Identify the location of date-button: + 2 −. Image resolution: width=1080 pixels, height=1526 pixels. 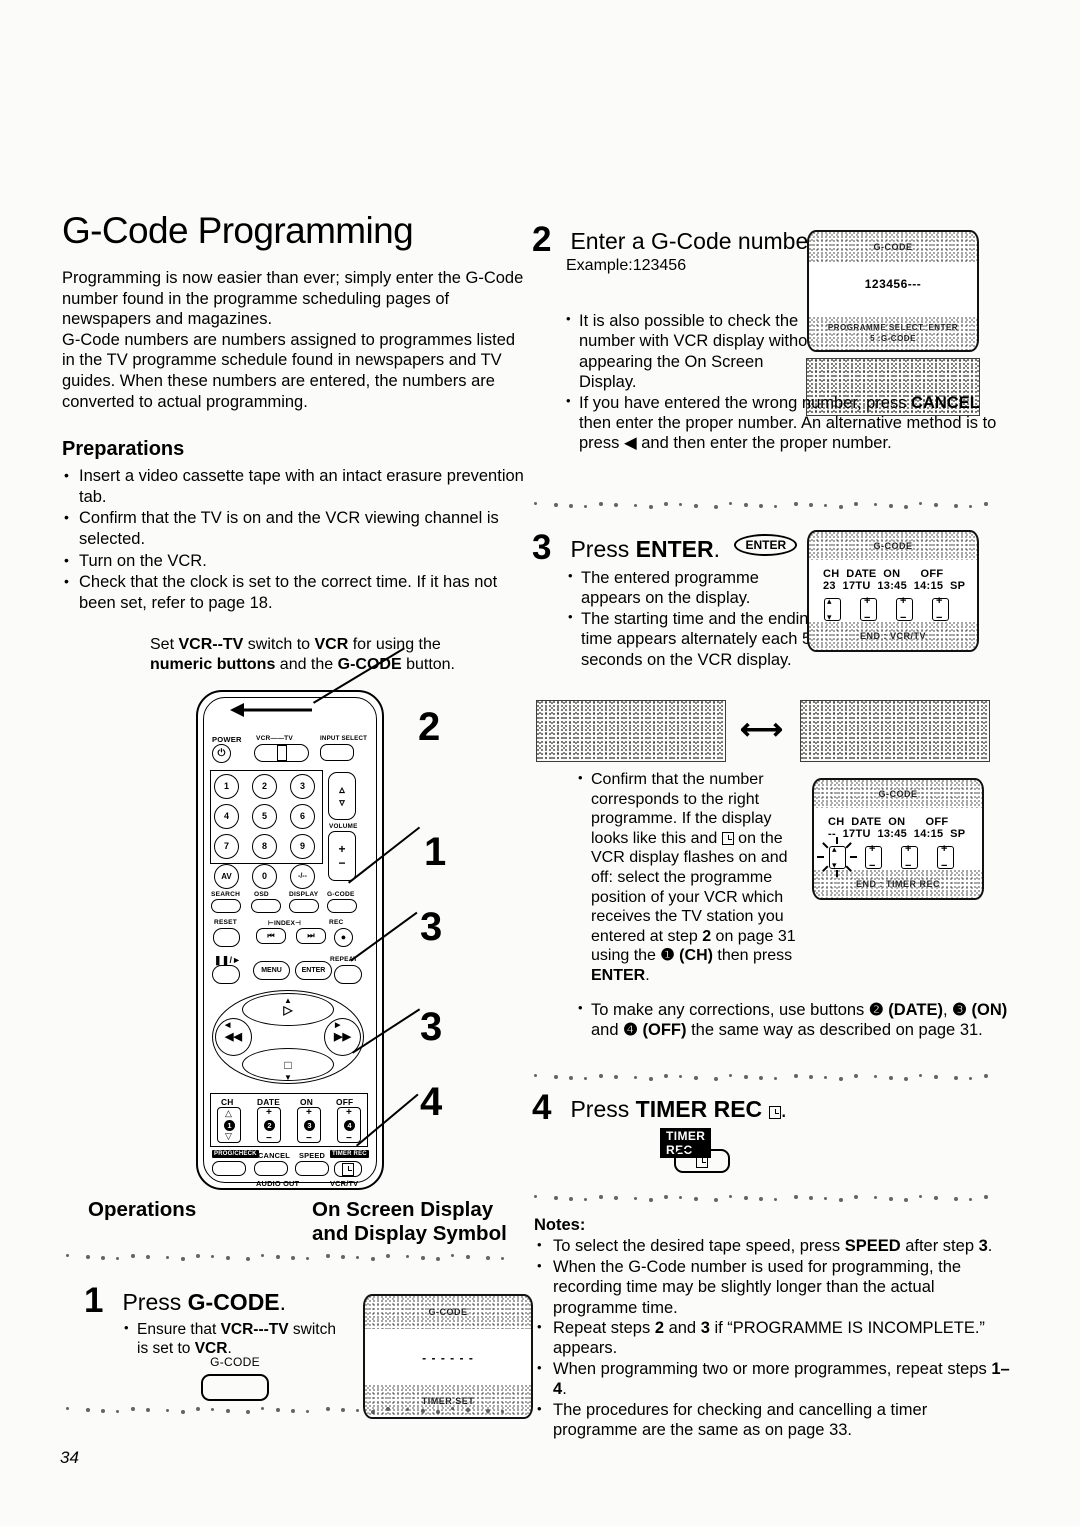
(269, 1125).